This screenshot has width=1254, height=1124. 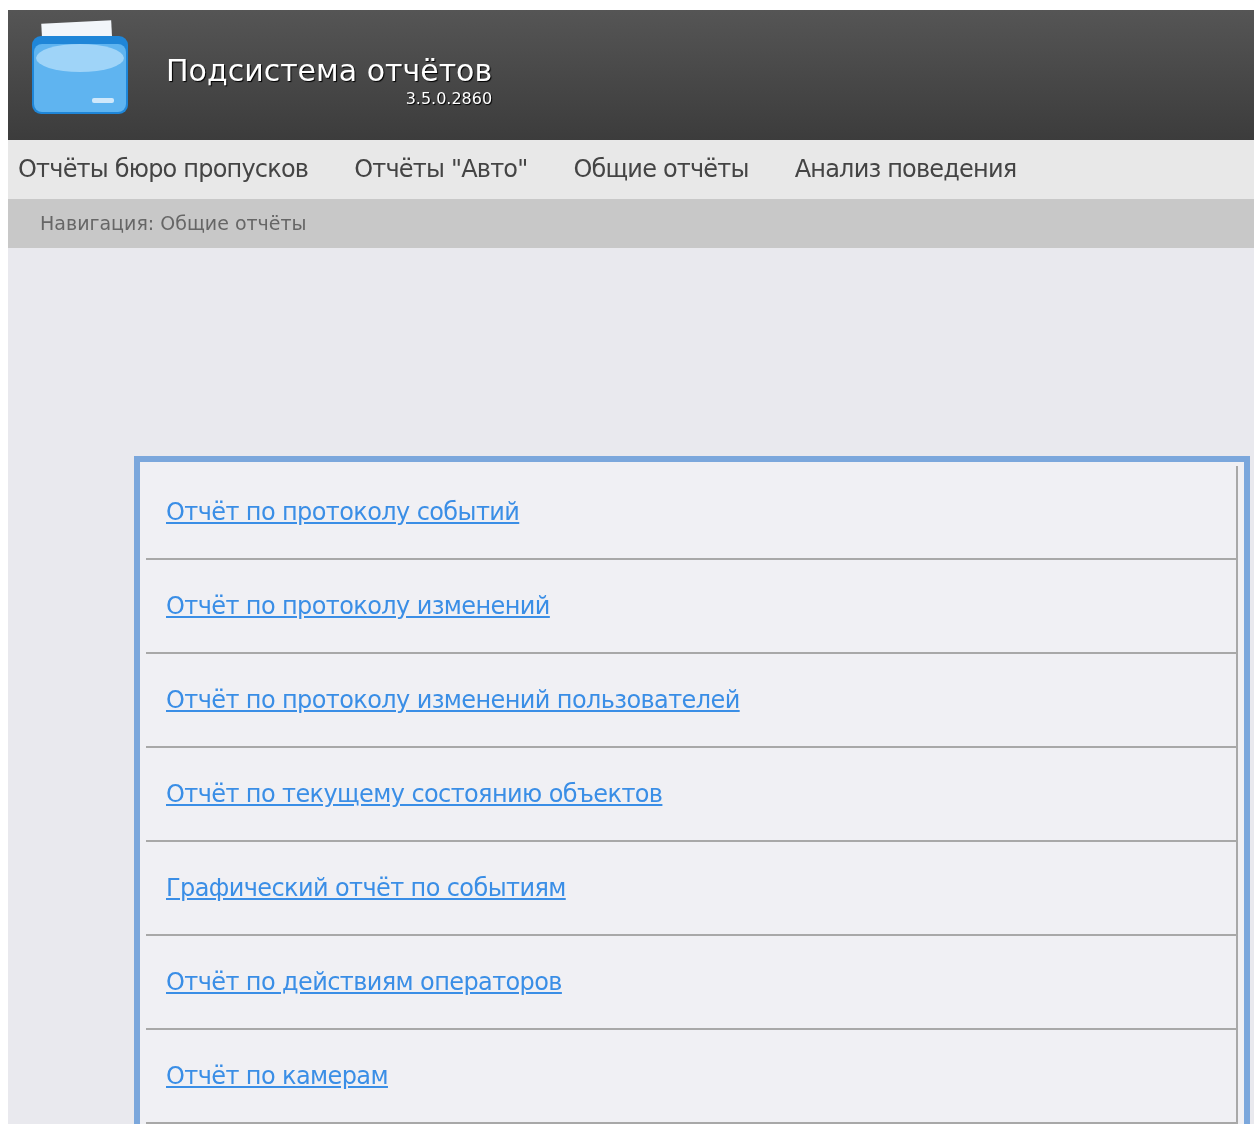 I want to click on report-link: Отчёт по текущему состоянию объектов, so click(x=414, y=794).